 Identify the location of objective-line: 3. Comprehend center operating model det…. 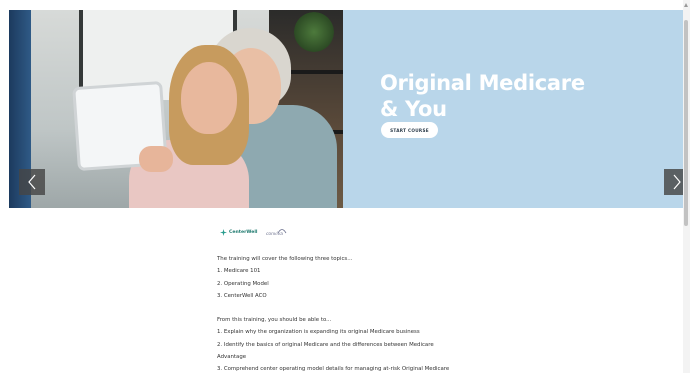
(333, 369).